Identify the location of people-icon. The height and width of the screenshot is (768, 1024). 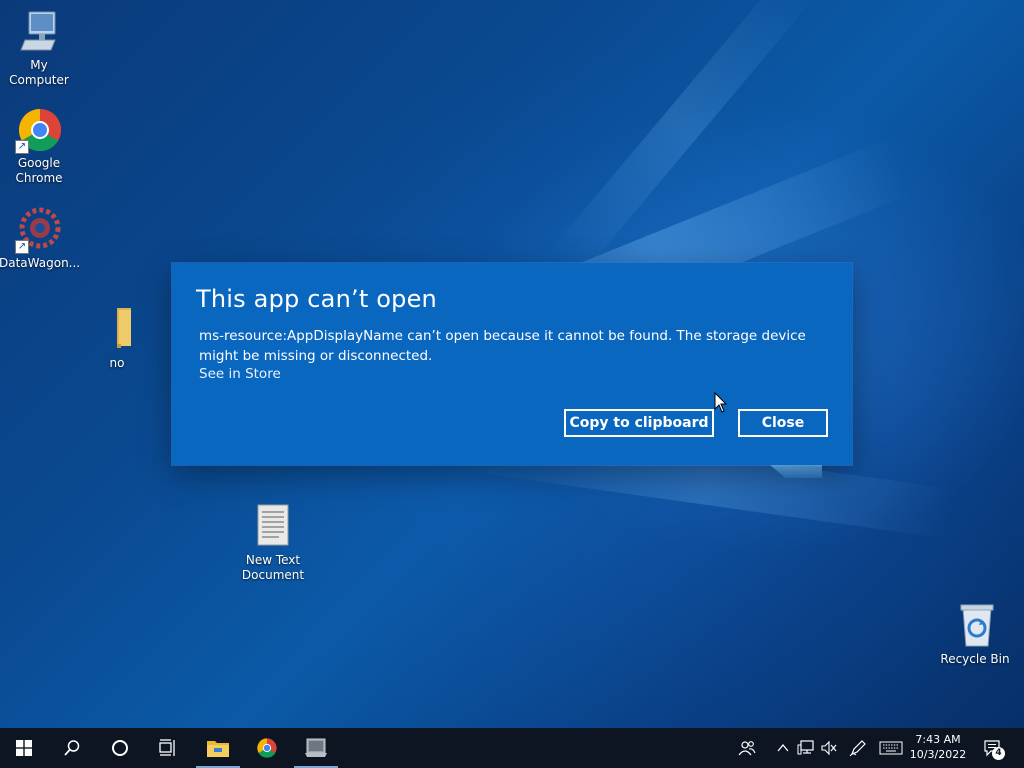
(747, 748).